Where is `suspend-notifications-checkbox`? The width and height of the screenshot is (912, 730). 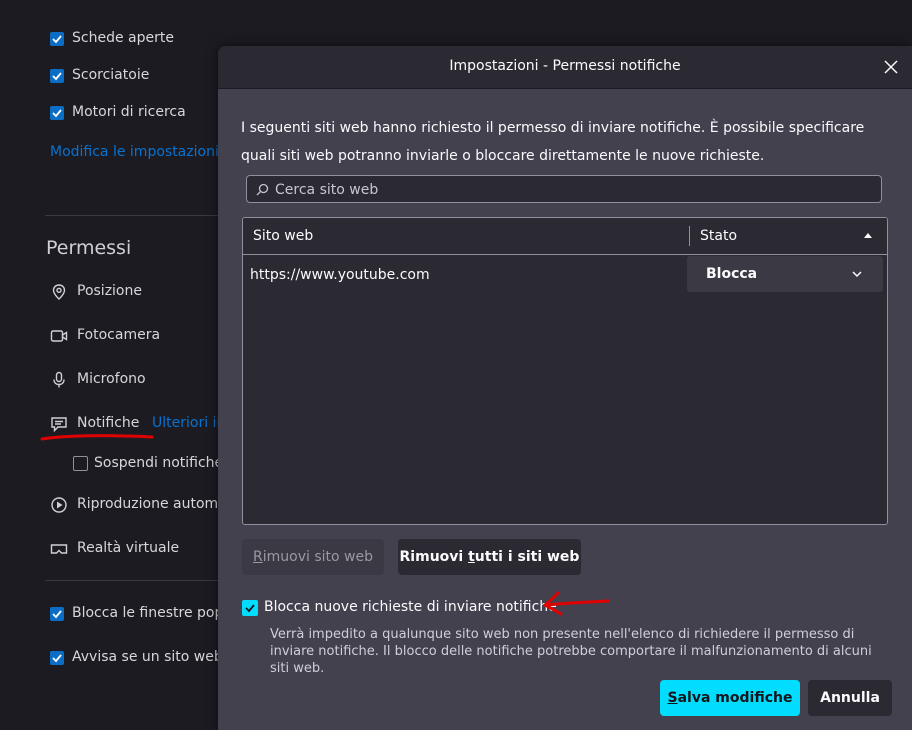 suspend-notifications-checkbox is located at coordinates (80, 463).